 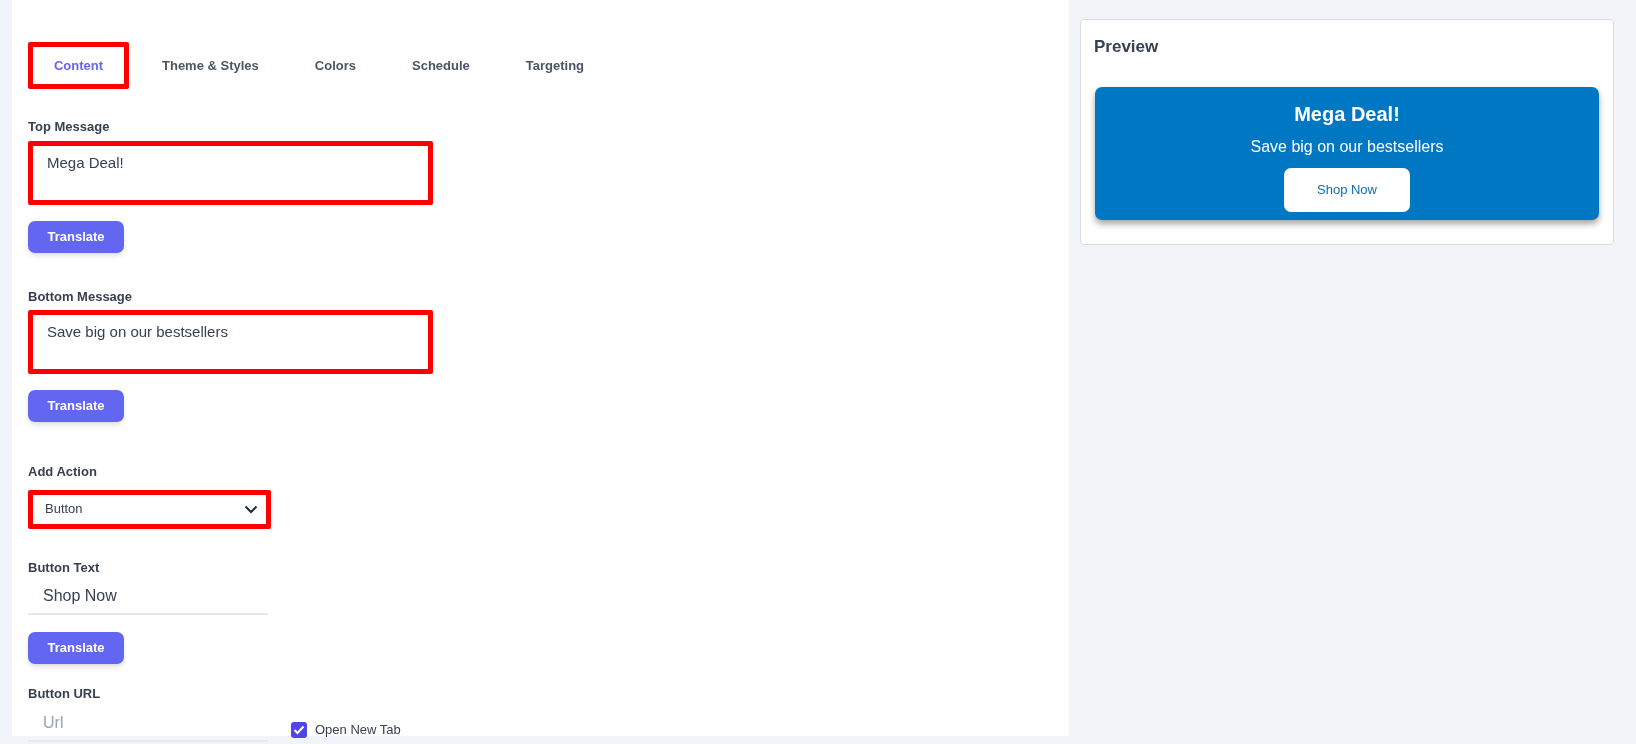 I want to click on field-label: Bottom Message, so click(x=81, y=296).